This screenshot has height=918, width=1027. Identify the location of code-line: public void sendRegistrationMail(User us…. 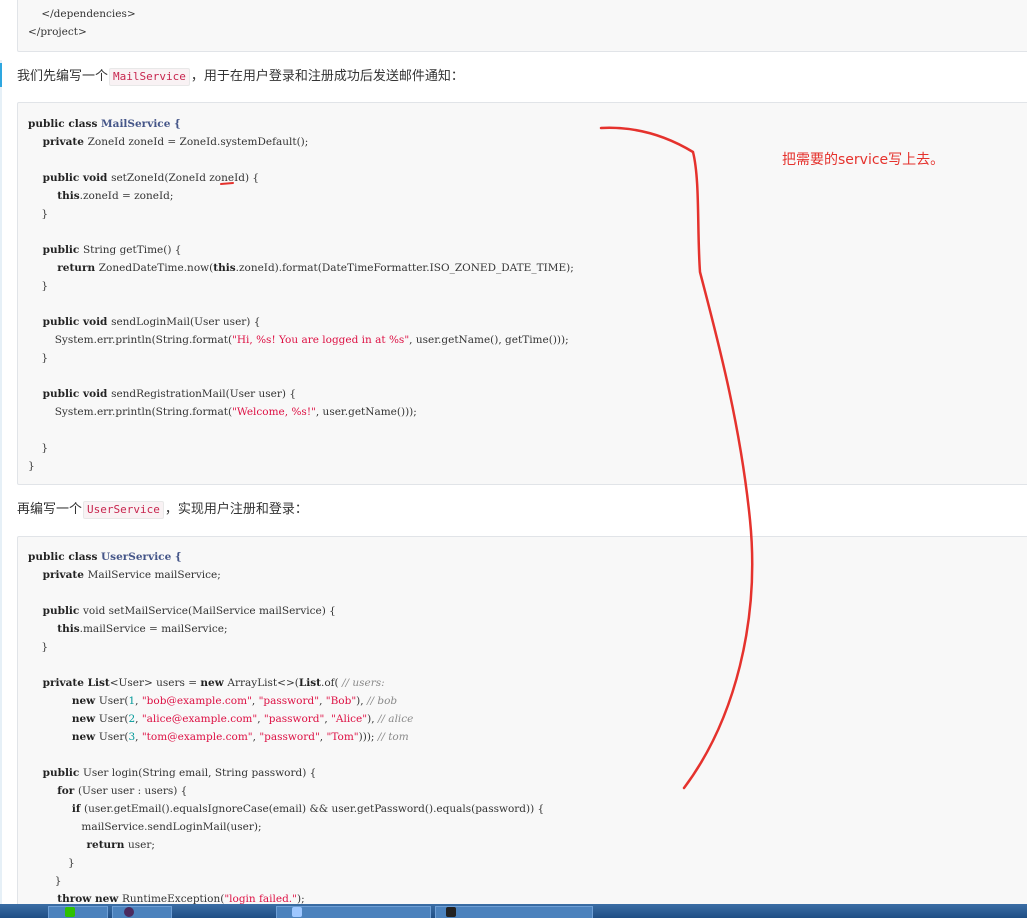
(162, 394).